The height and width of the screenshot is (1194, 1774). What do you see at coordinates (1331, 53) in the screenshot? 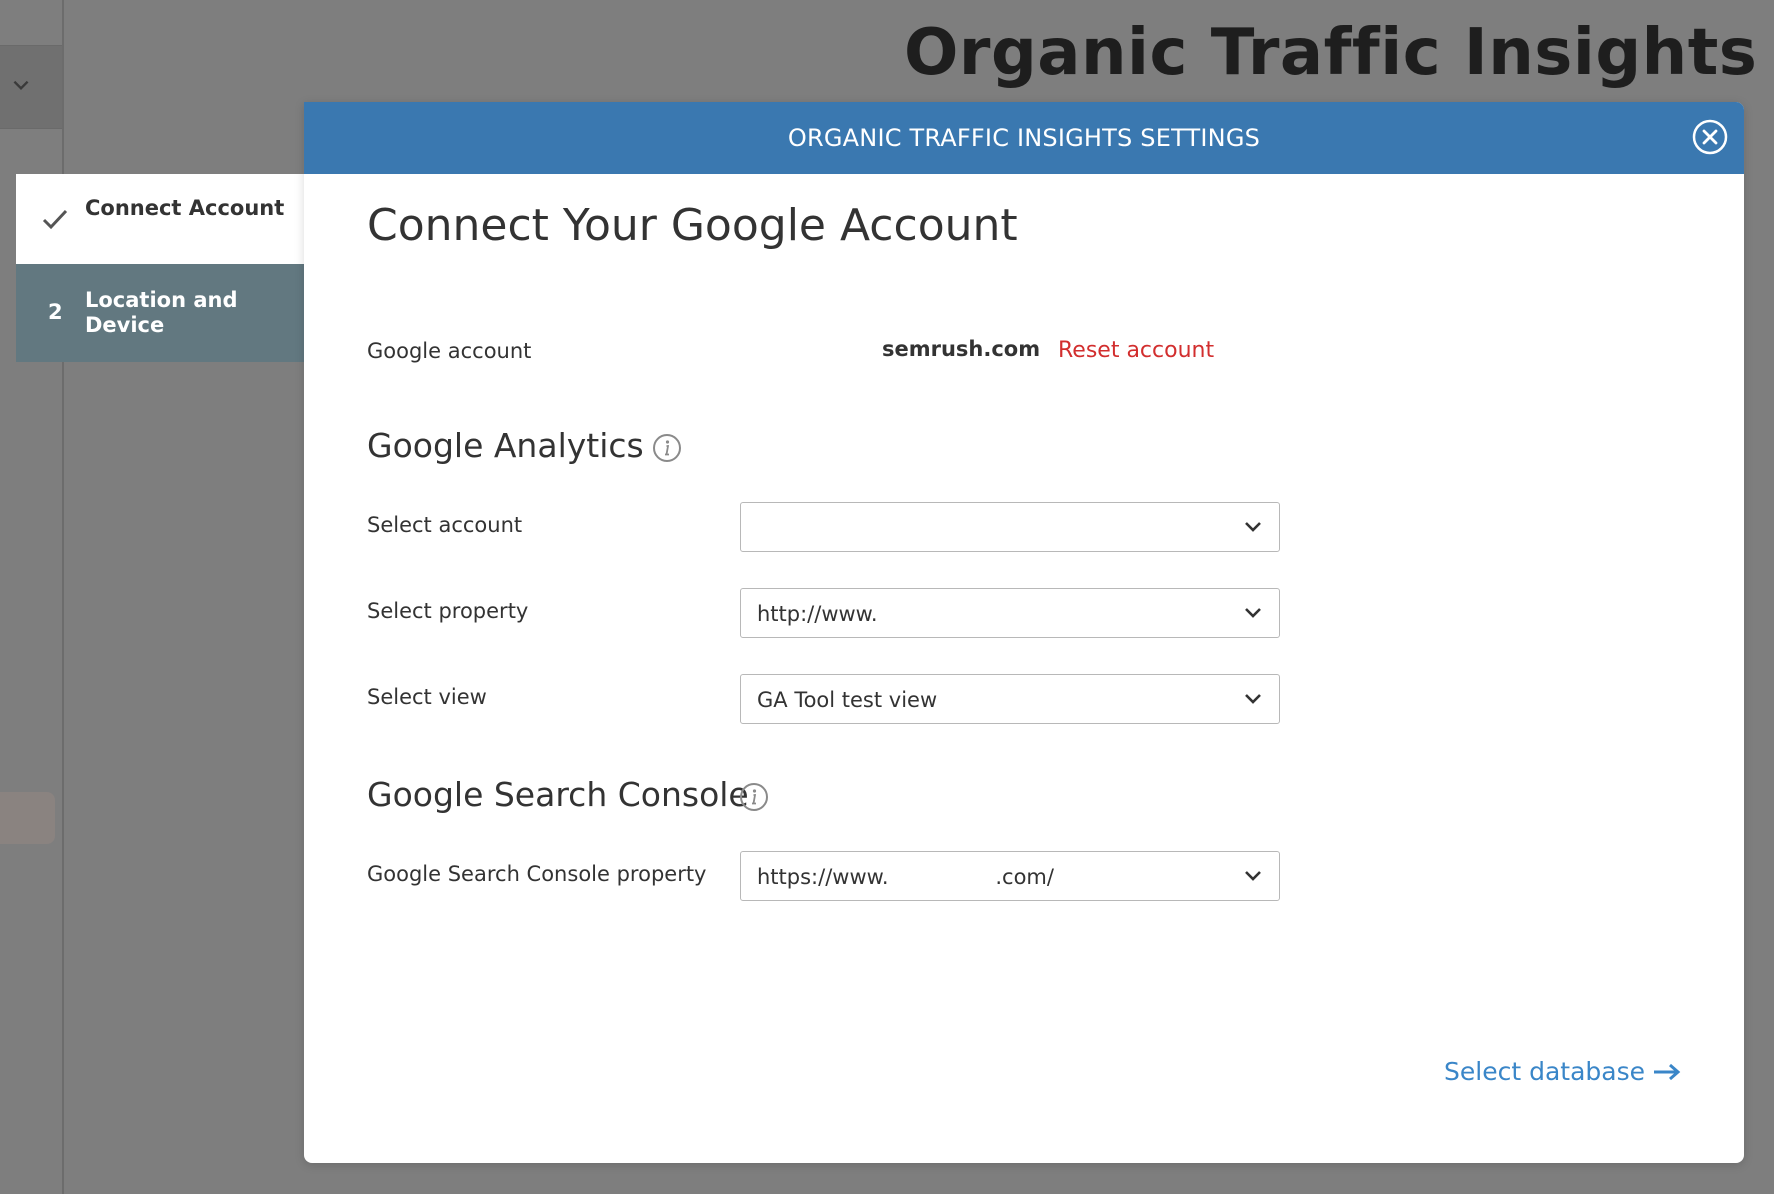
I see `page-title: Organic Traffic Insights` at bounding box center [1331, 53].